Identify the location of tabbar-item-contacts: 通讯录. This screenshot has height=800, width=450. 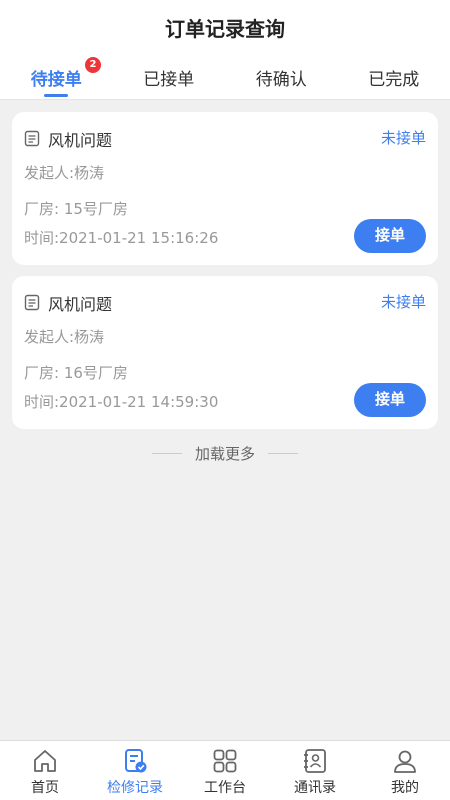
(315, 770).